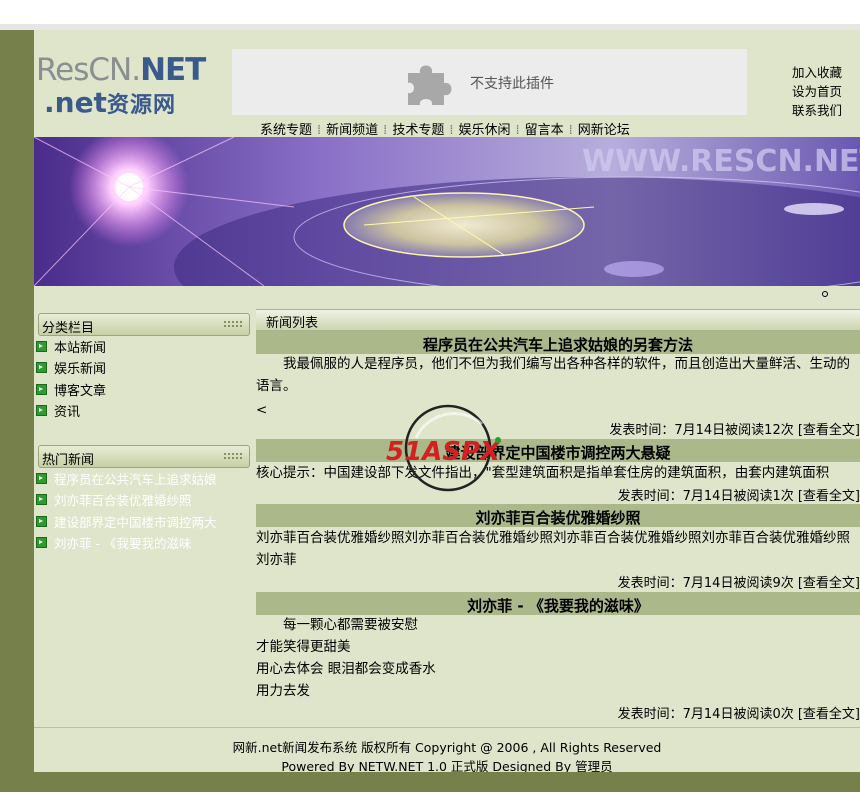 The height and width of the screenshot is (792, 860). What do you see at coordinates (444, 452) in the screenshot?
I see `overlay-logo-text: 51ASPX` at bounding box center [444, 452].